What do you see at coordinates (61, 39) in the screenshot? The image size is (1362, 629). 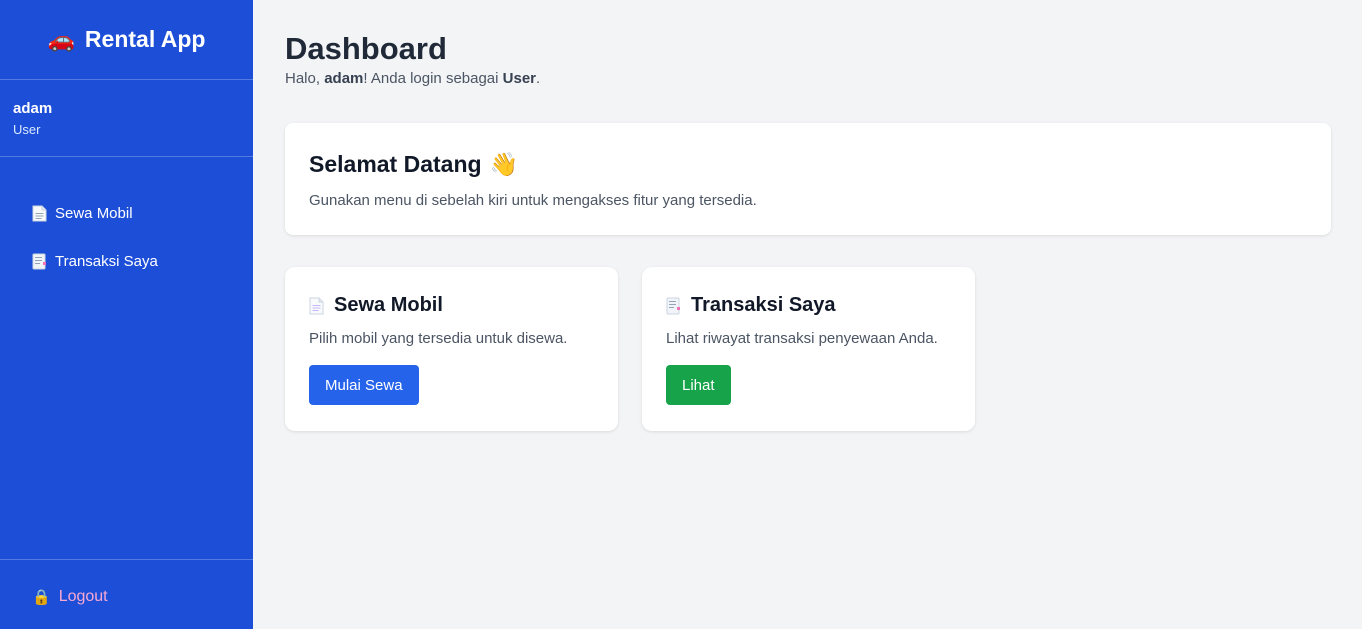 I see `car-icon: 🚗` at bounding box center [61, 39].